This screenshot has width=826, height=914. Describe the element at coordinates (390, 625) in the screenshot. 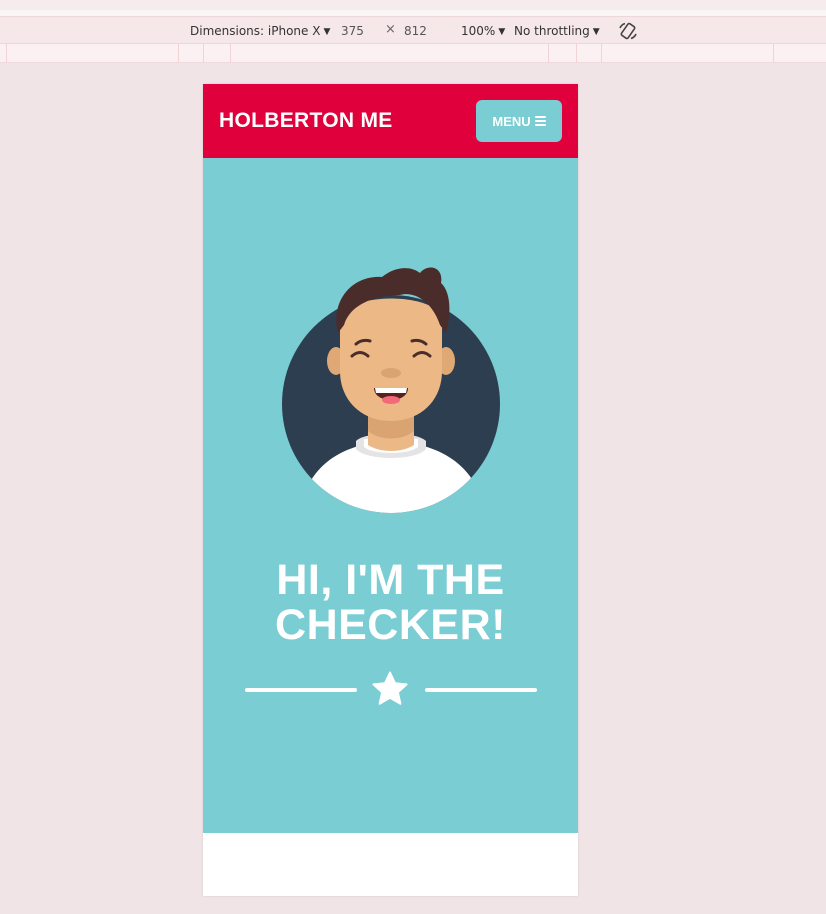

I see `hero-title-line-2: CHECKER!` at that location.